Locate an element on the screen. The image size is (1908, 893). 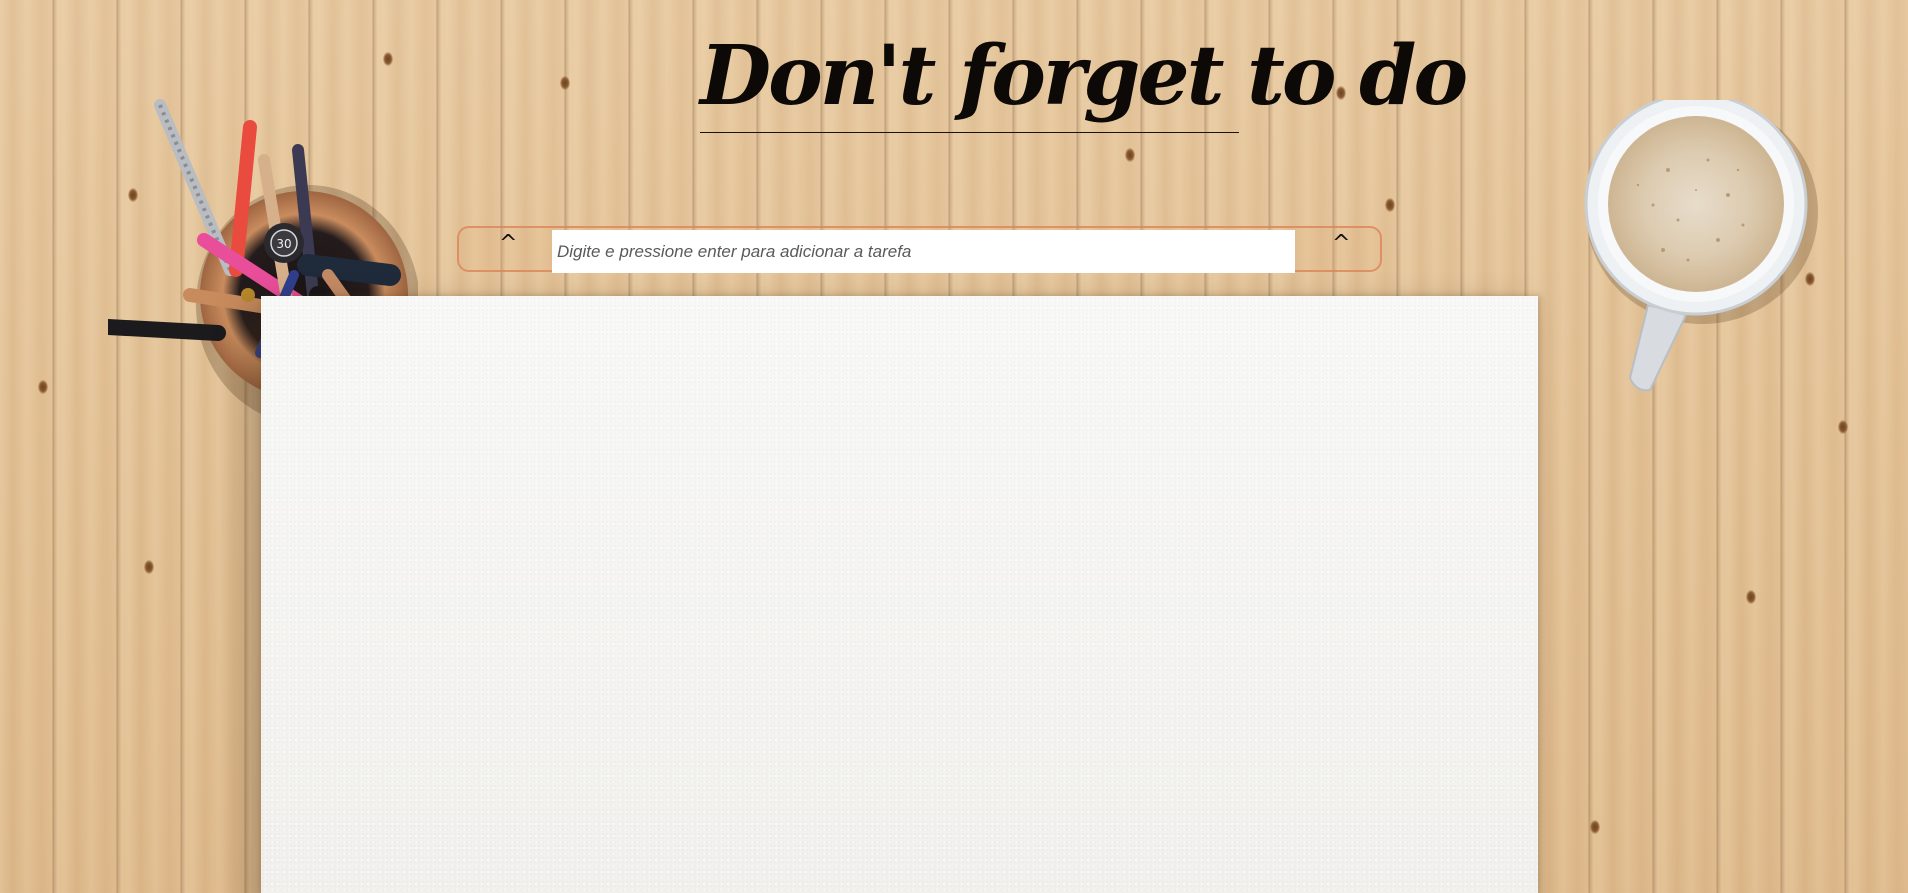
coffee-cup-icon is located at coordinates (1701, 246).